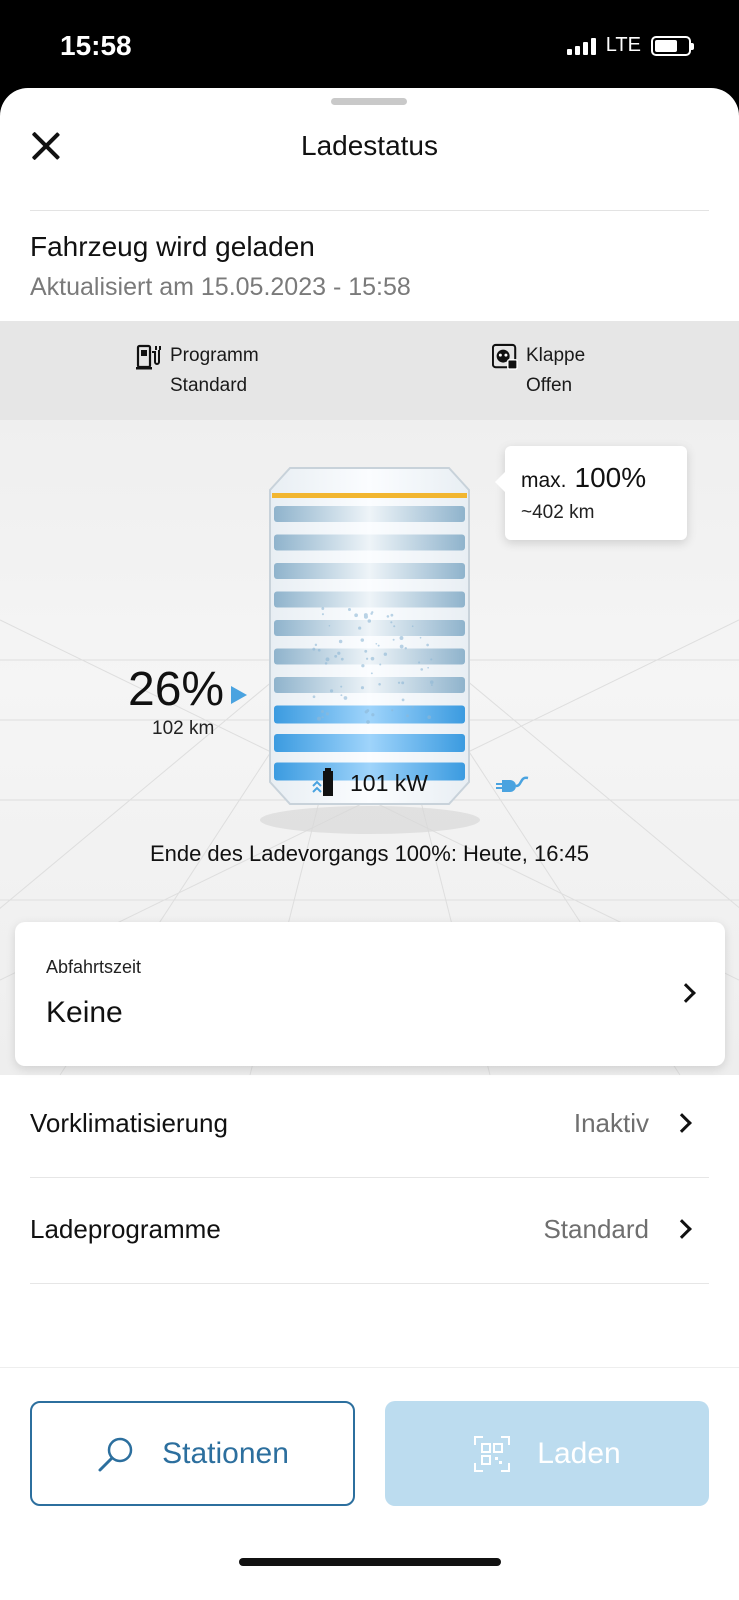  What do you see at coordinates (209, 385) in the screenshot?
I see `program-value: Standard` at bounding box center [209, 385].